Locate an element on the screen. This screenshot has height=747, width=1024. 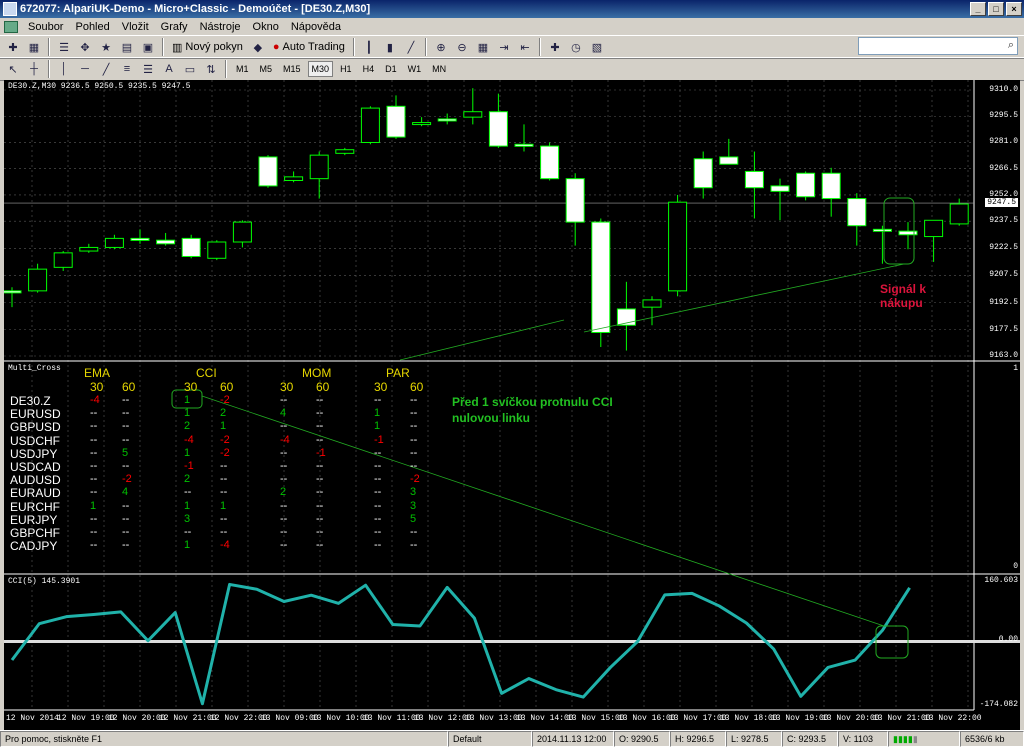
tf-m1: M1 is located at coordinates (242, 69).